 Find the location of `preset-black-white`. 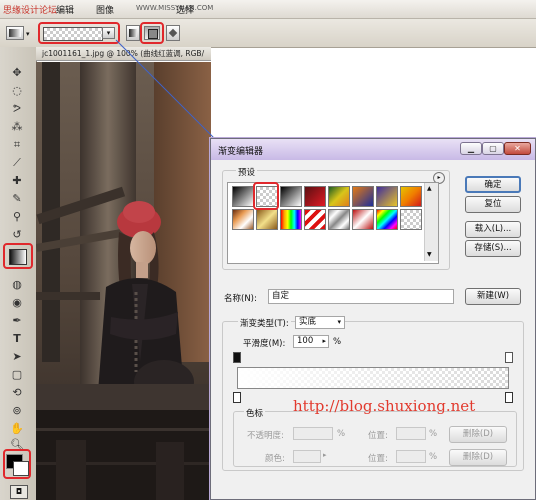

preset-black-white is located at coordinates (291, 196).